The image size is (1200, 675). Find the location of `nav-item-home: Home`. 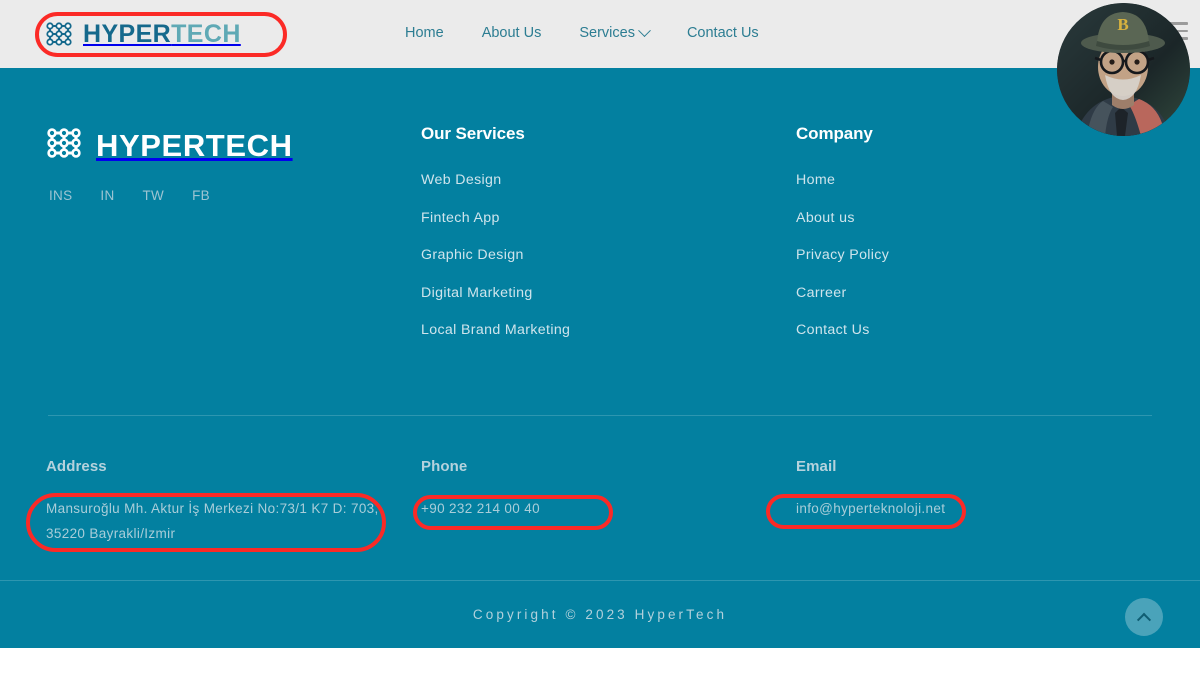

nav-item-home: Home is located at coordinates (424, 33).